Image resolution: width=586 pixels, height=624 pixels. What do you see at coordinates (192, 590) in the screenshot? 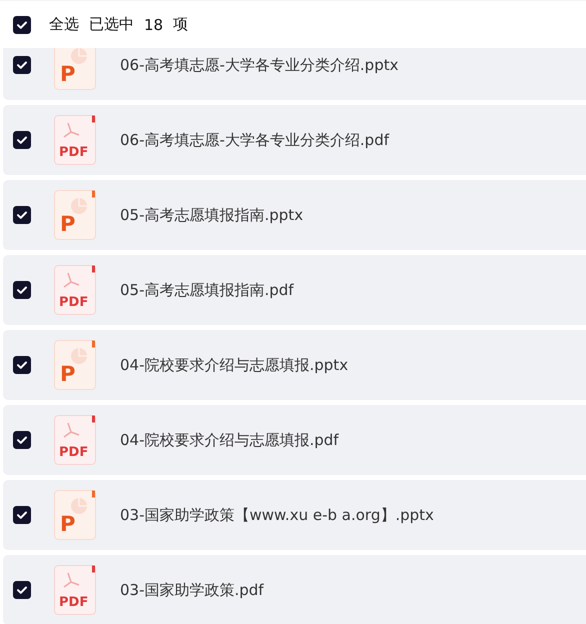
I see `file-name: 03-国家助学政策.pdf` at bounding box center [192, 590].